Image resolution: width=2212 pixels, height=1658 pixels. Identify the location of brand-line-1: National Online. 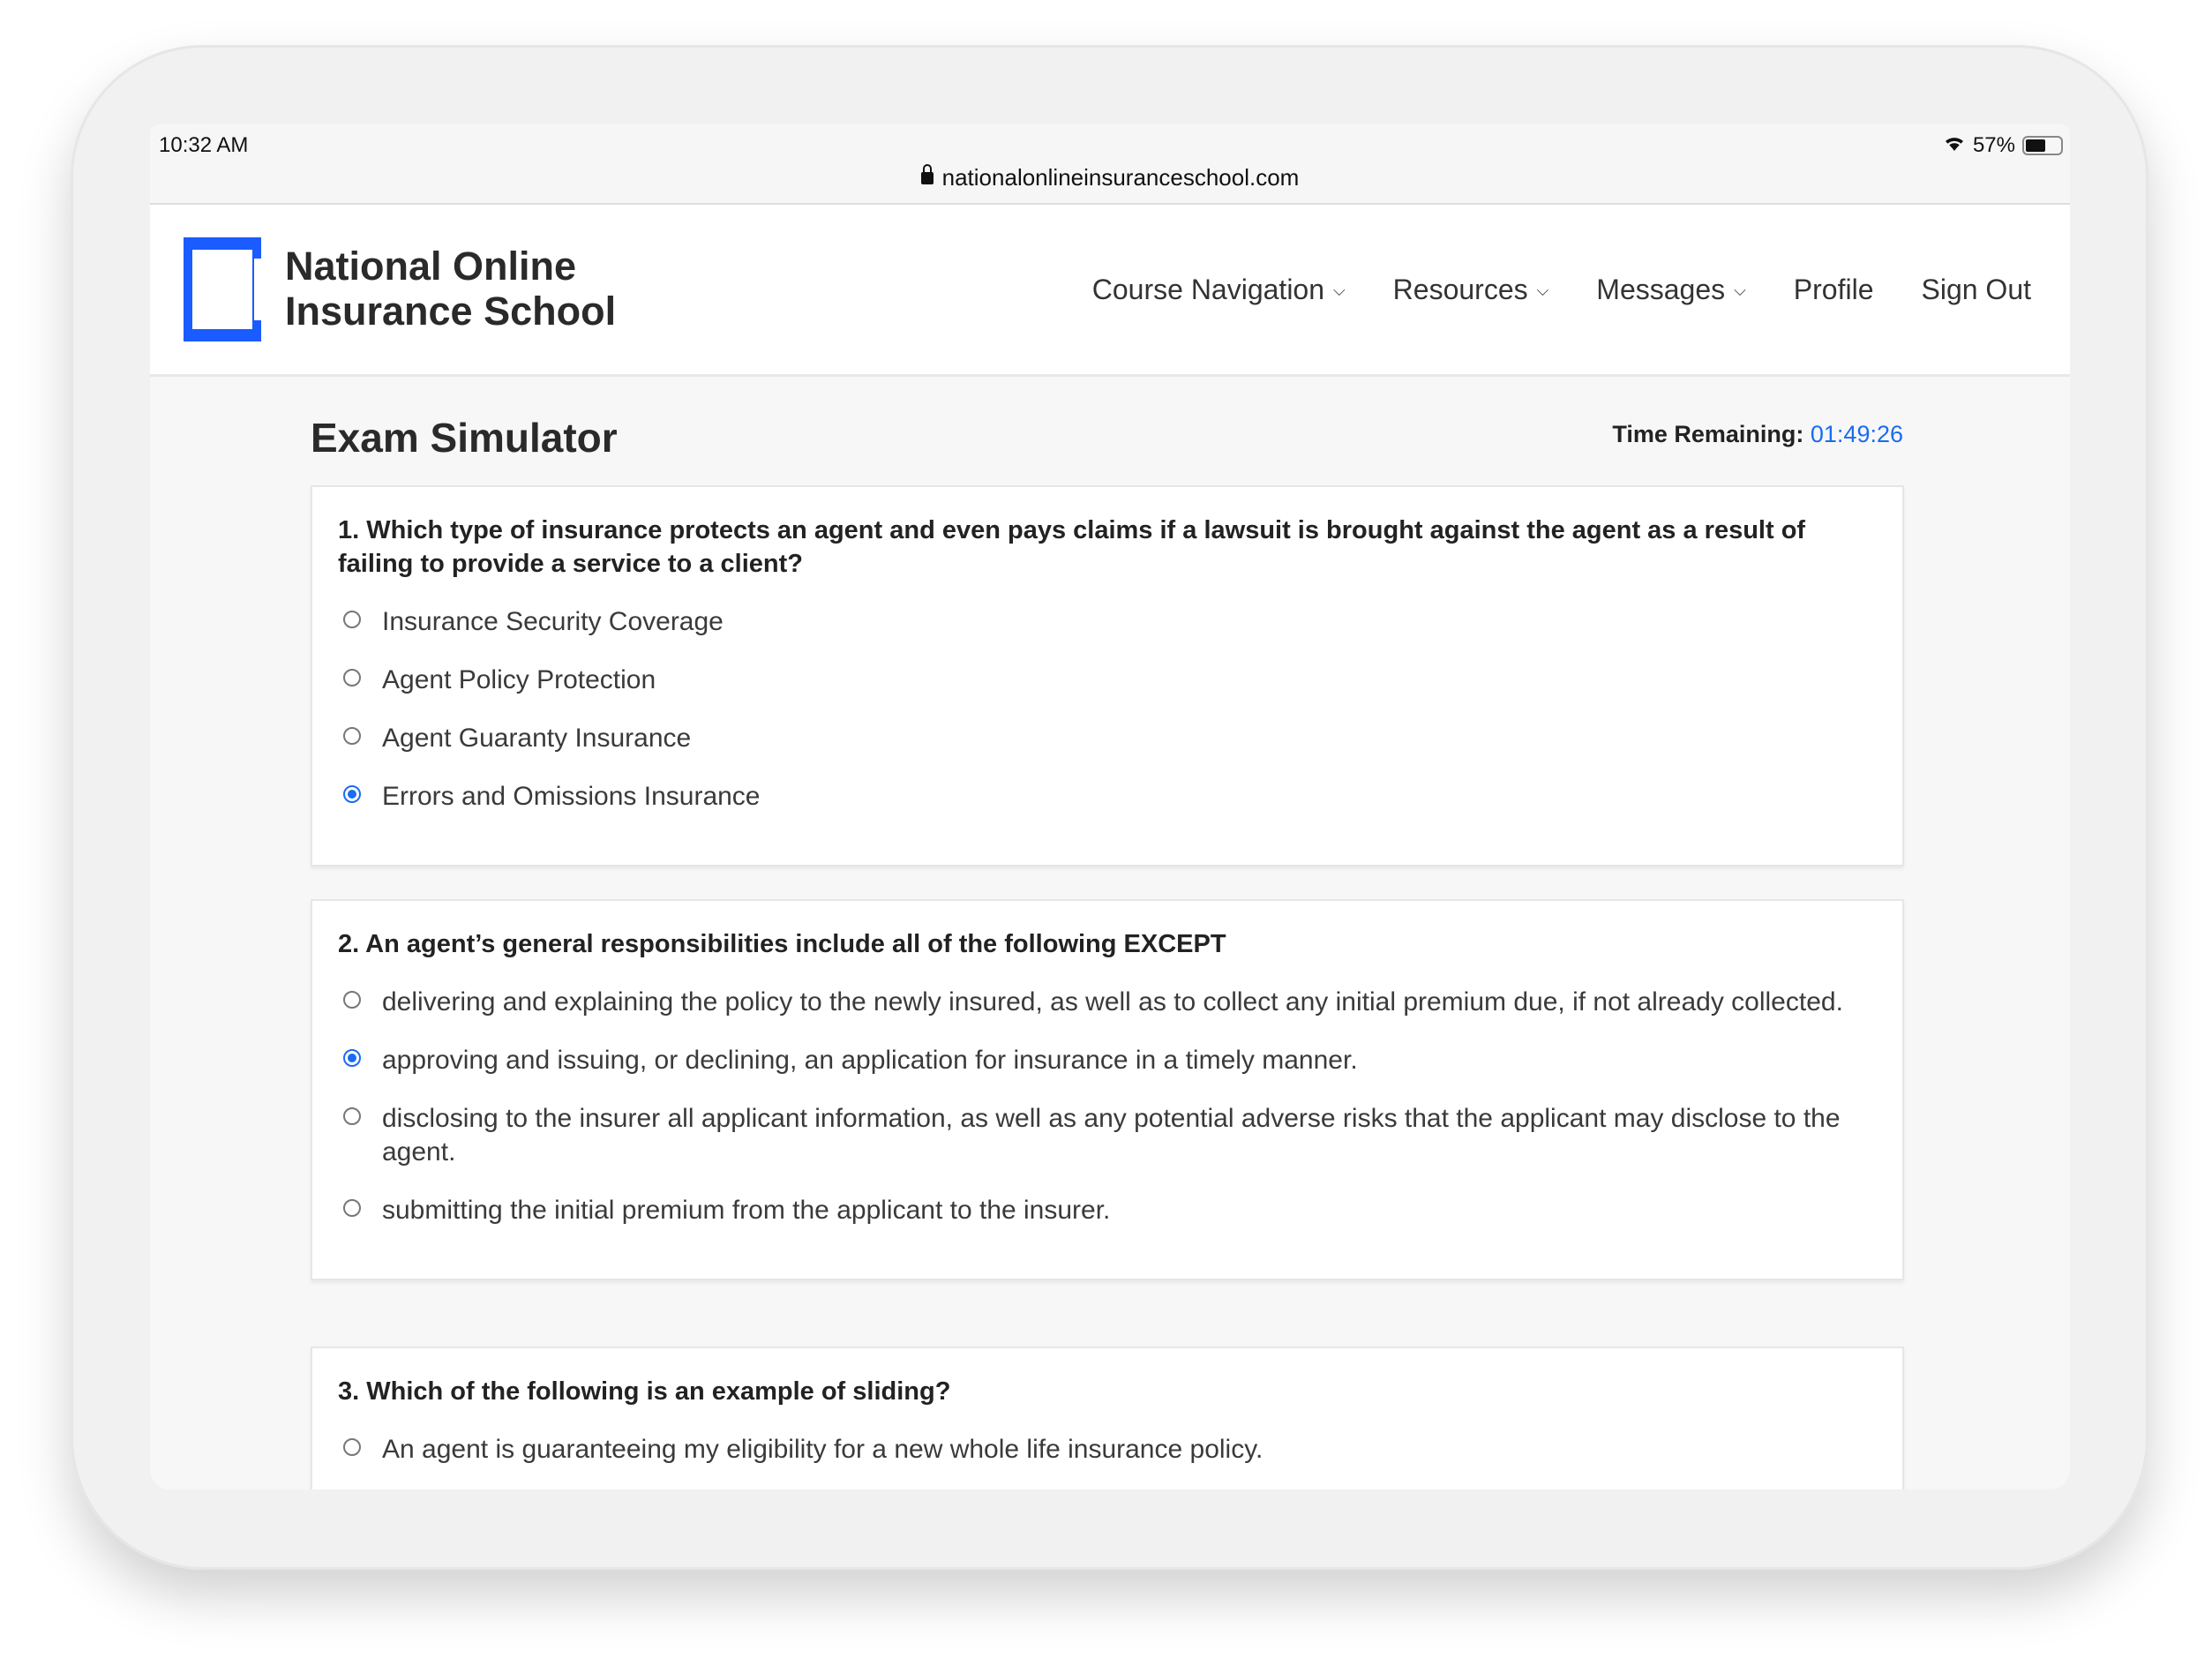
(431, 266).